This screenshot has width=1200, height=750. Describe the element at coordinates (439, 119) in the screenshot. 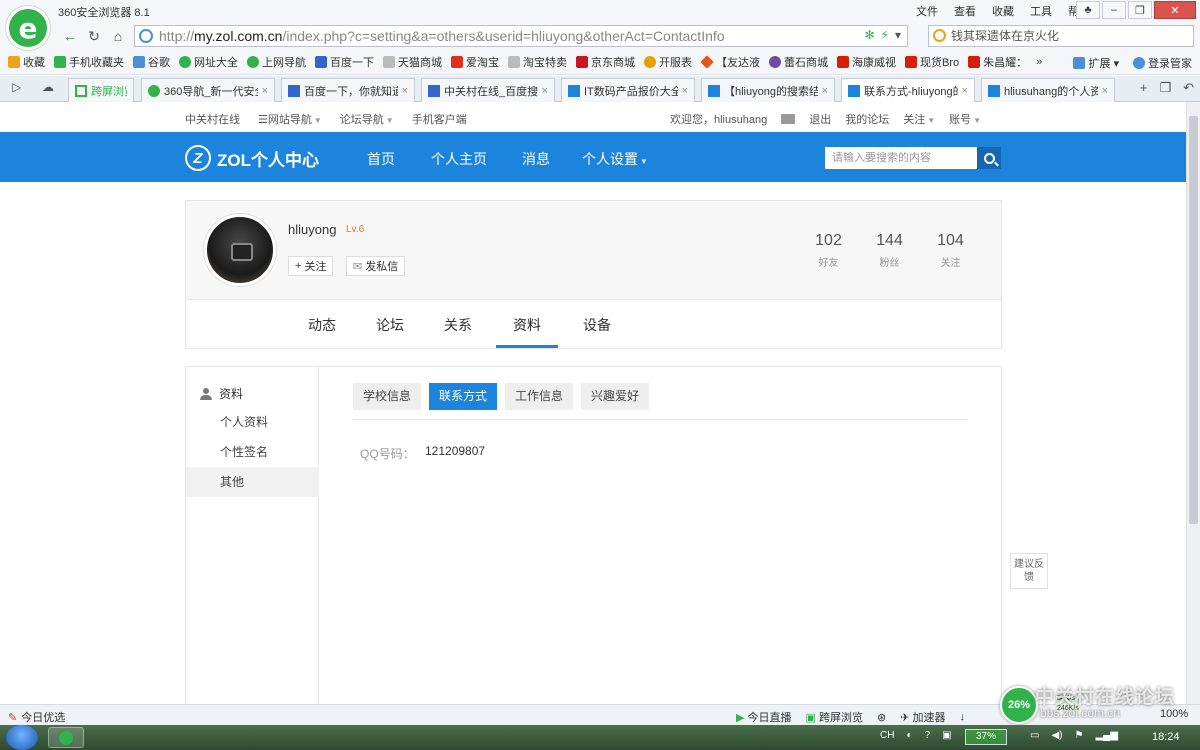

I see `mobile-client-link: 手机客户端` at that location.